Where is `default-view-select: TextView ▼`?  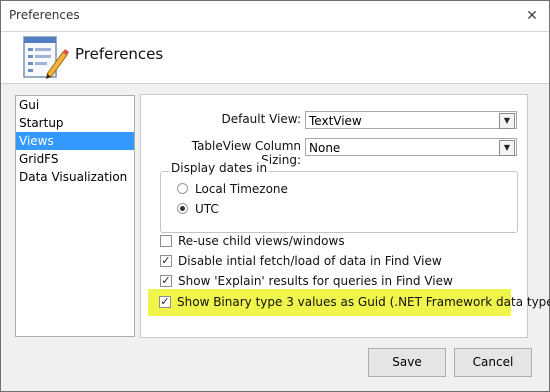 default-view-select: TextView ▼ is located at coordinates (411, 120).